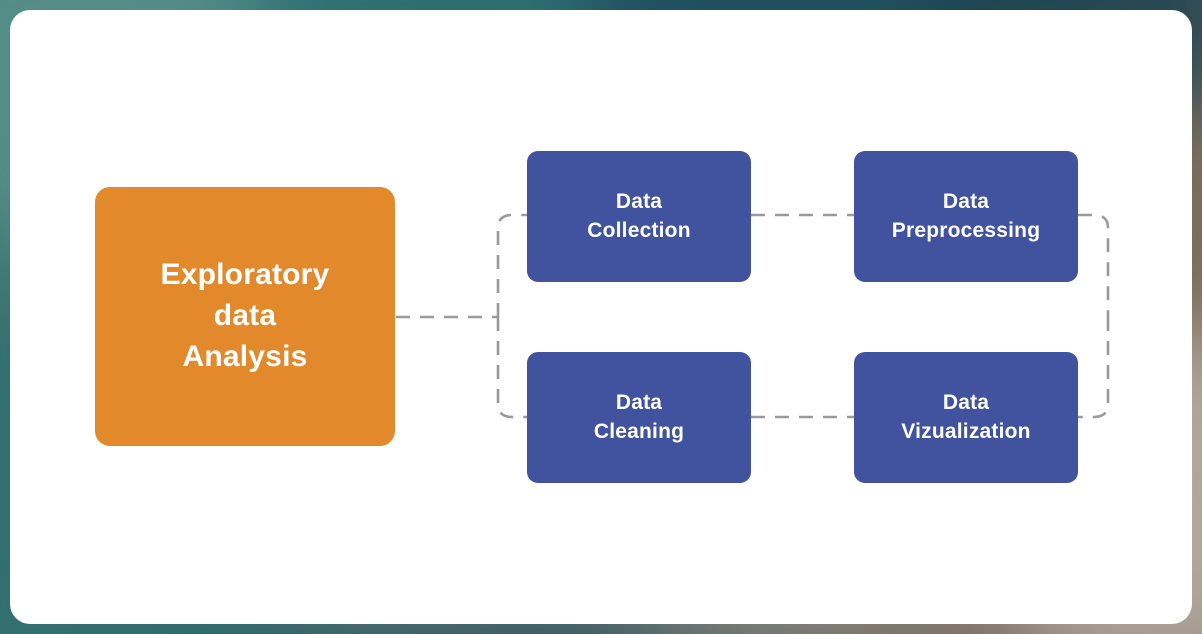 The image size is (1202, 634). I want to click on node-data-vizualization: Data Vizualization, so click(966, 417).